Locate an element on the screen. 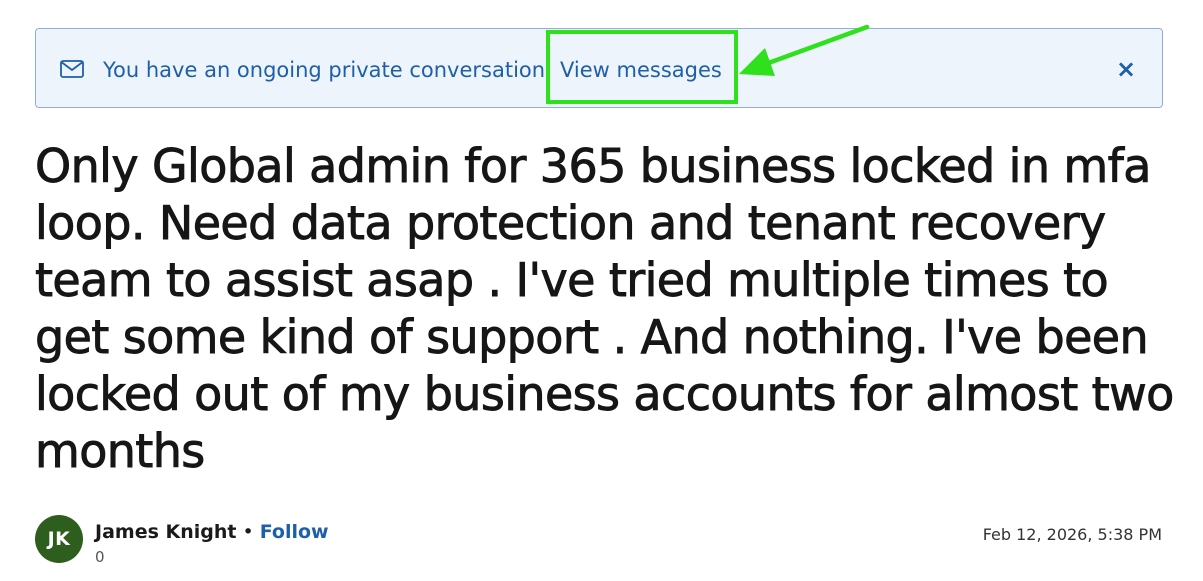 The width and height of the screenshot is (1203, 581). close-icon: × is located at coordinates (1126, 69).